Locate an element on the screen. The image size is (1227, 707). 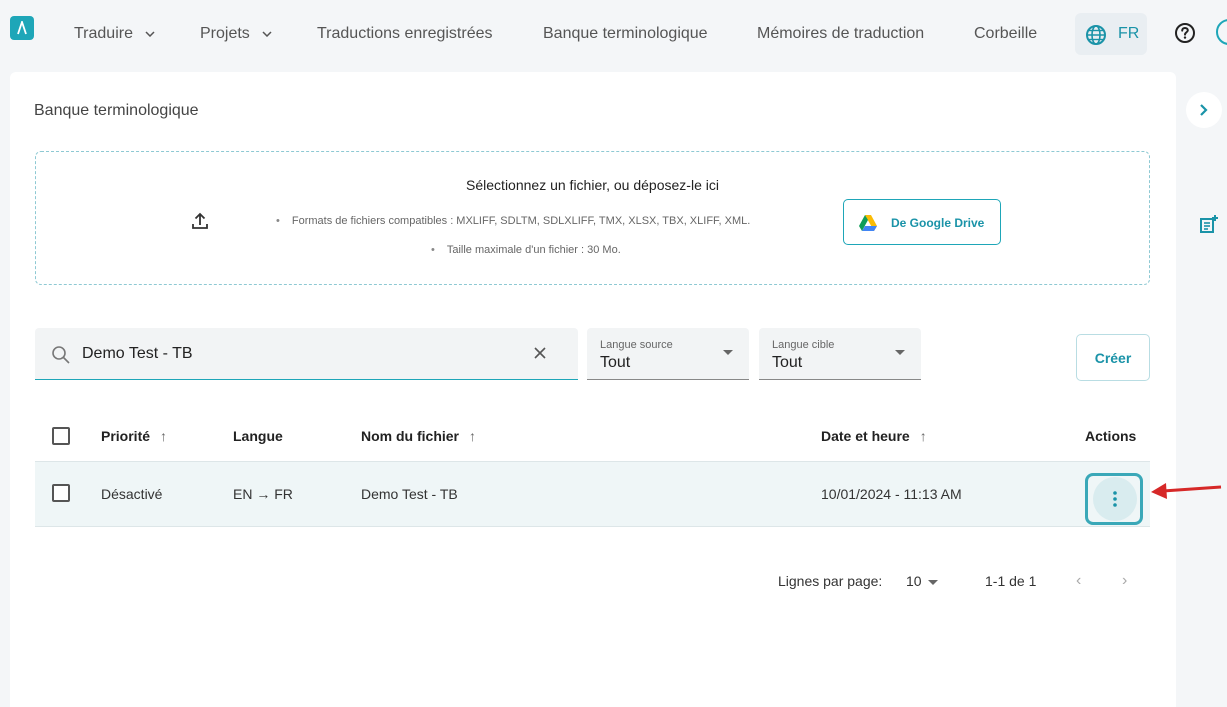
avatar is located at coordinates (1221, 32).